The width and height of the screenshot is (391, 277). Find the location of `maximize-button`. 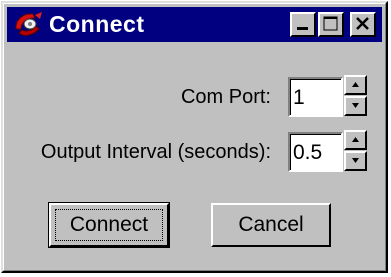

maximize-button is located at coordinates (331, 24).